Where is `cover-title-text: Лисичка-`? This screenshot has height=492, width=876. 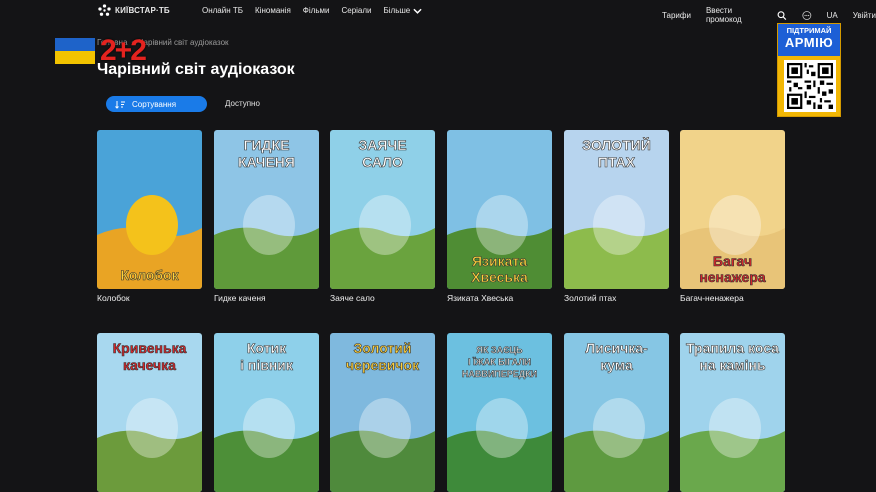 cover-title-text: Лисичка- is located at coordinates (616, 348).